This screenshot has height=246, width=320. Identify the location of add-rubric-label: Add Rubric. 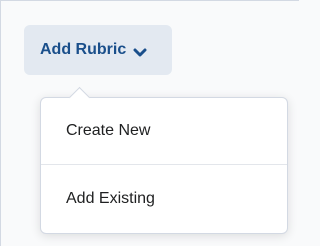
(83, 49).